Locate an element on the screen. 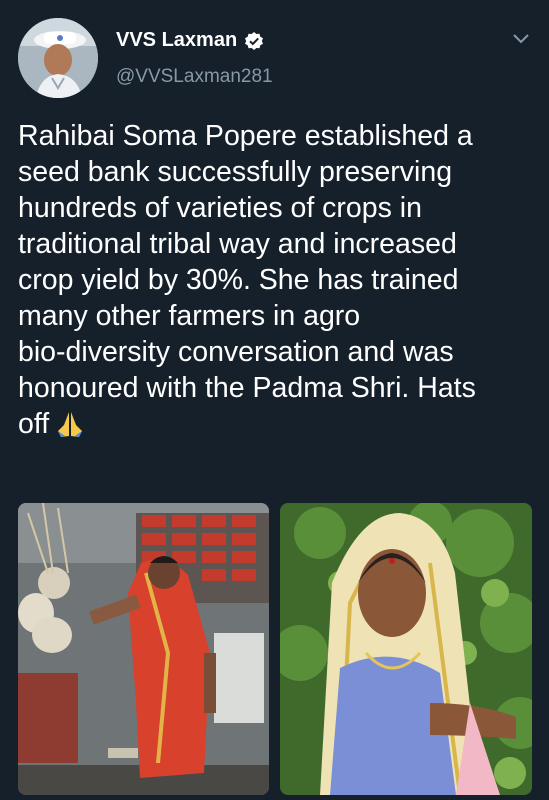 The image size is (549, 800). tweet-header: VVS Laxman @VVSLaxman281 is located at coordinates (274, 58).